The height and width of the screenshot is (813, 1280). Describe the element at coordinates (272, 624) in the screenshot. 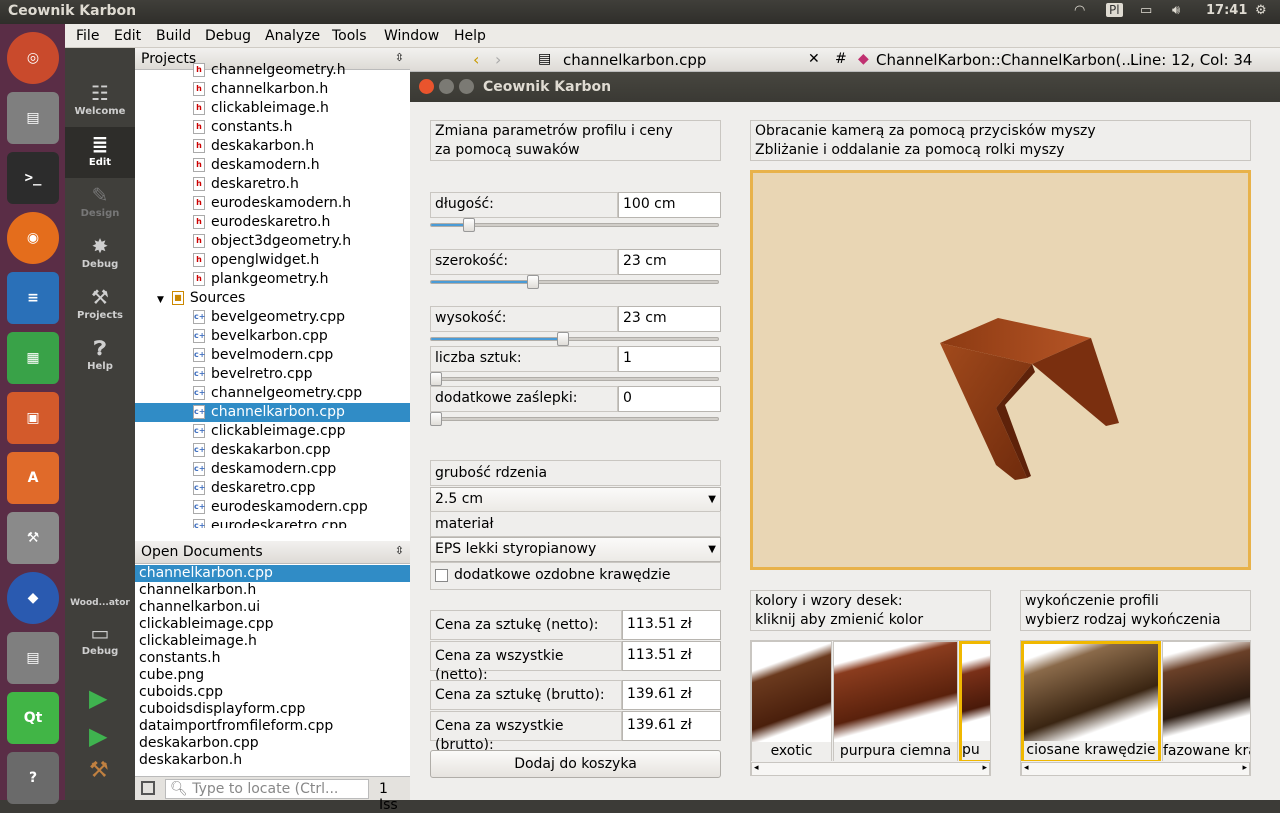

I see `open-document-item: clickableimage.cpp` at that location.